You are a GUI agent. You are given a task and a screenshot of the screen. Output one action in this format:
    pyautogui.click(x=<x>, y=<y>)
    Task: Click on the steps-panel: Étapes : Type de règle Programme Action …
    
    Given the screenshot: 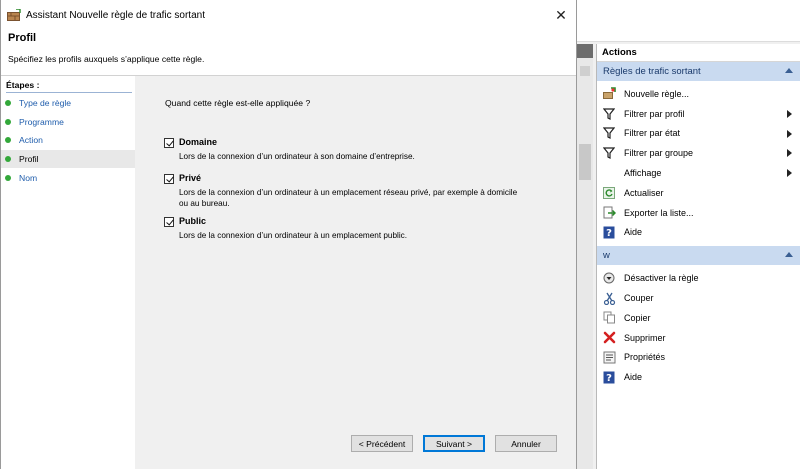 What is the action you would take?
    pyautogui.click(x=68, y=272)
    